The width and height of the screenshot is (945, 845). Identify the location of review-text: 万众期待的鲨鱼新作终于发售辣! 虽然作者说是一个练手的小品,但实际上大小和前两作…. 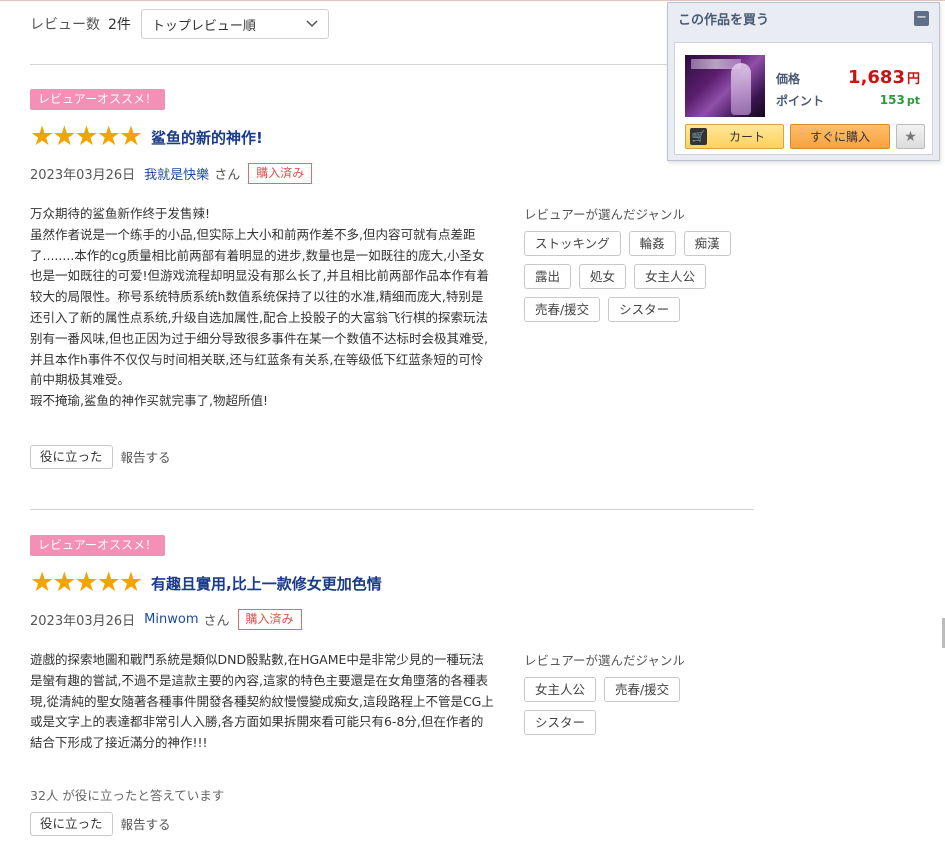
(259, 307).